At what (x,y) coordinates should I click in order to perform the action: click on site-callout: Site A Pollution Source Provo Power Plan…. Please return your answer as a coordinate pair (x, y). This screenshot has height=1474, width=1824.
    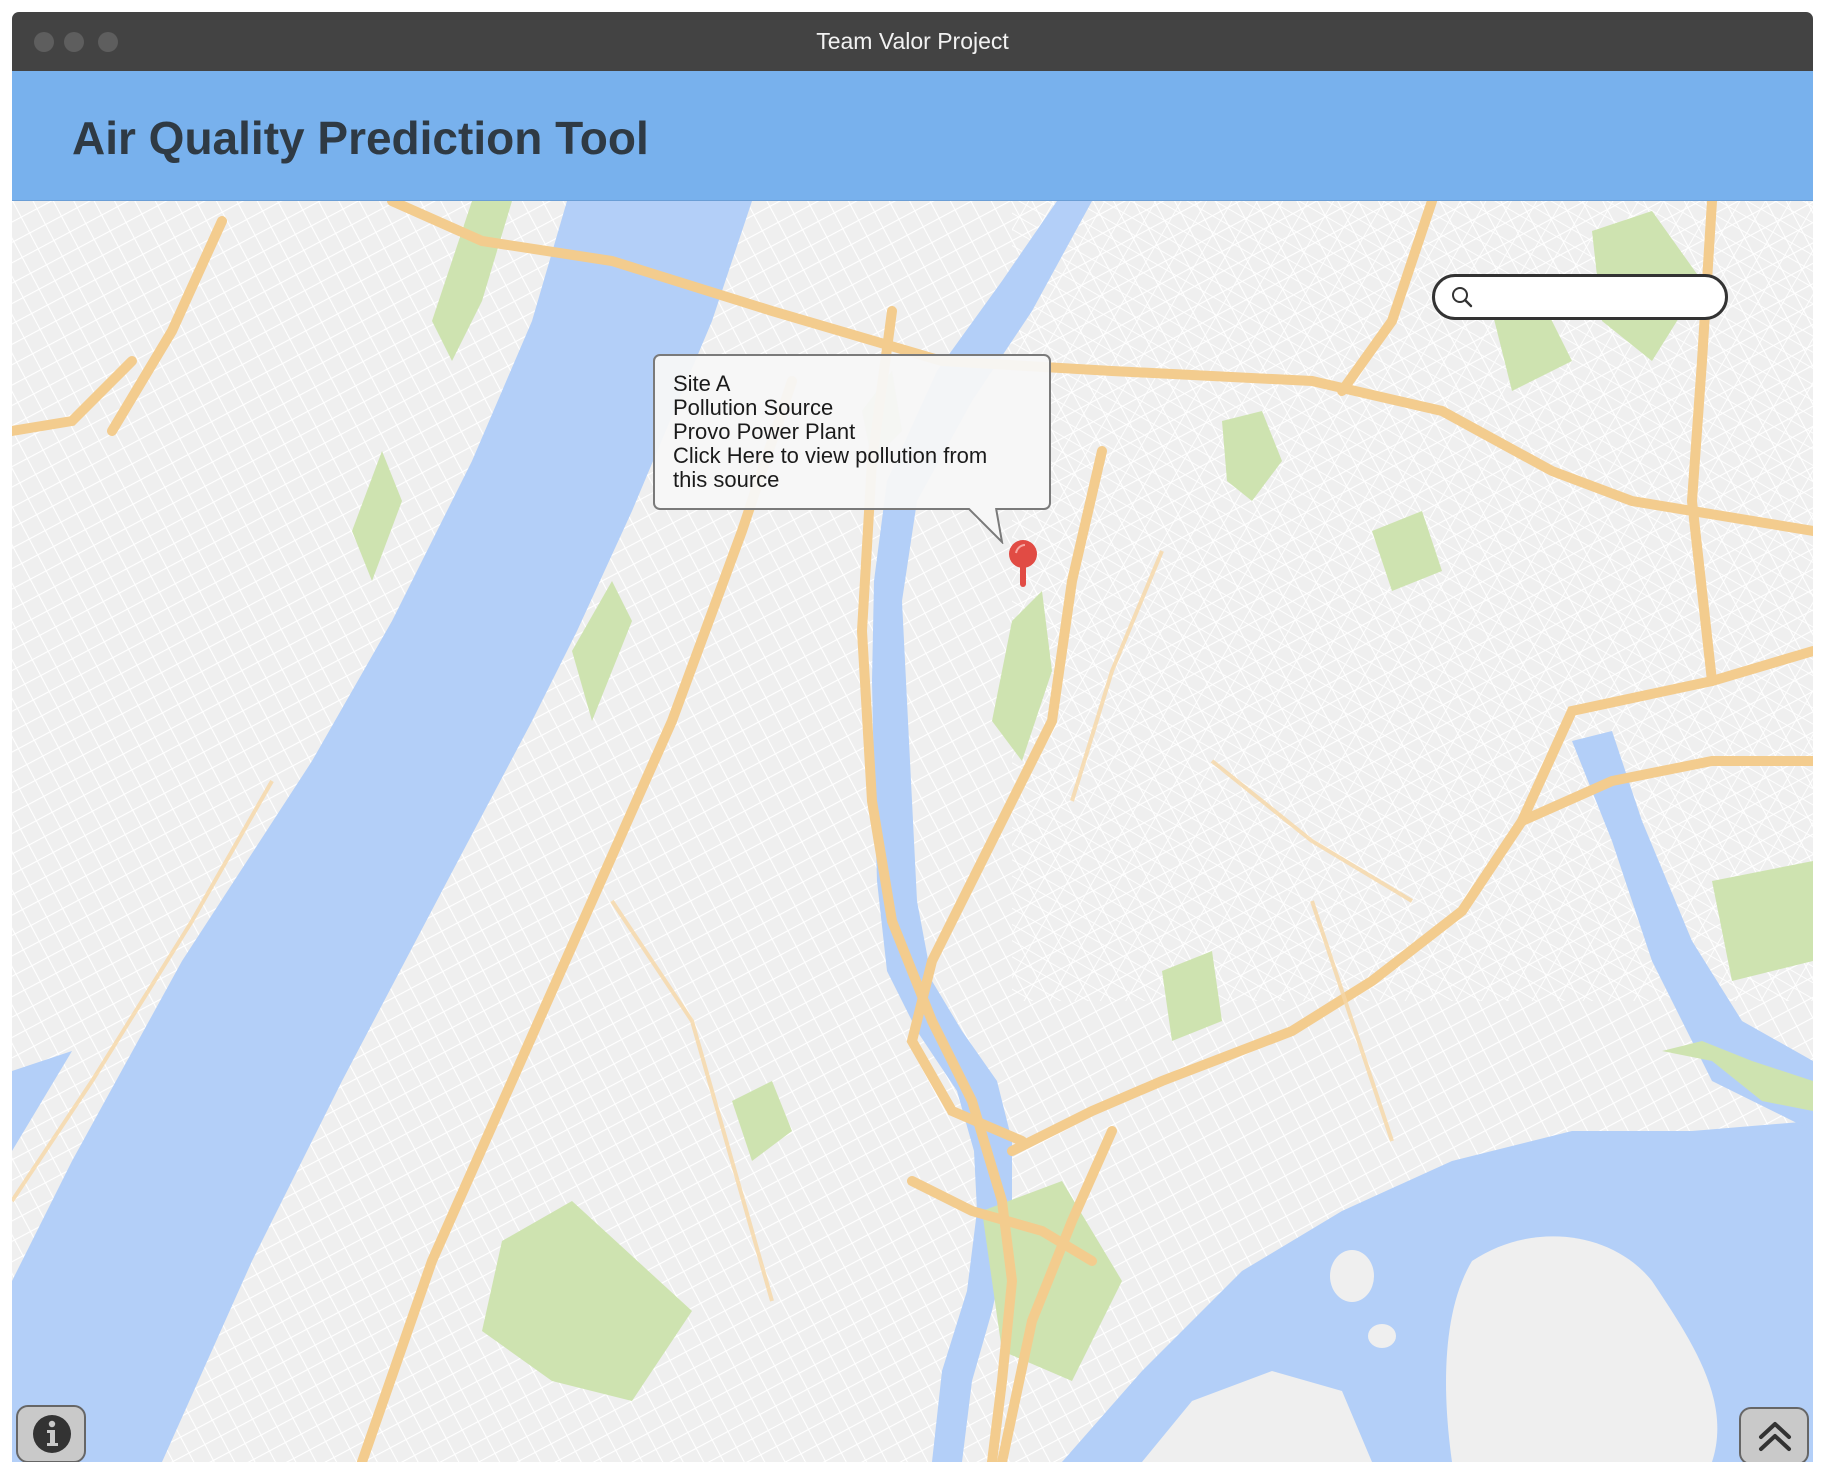
    Looking at the image, I should click on (852, 432).